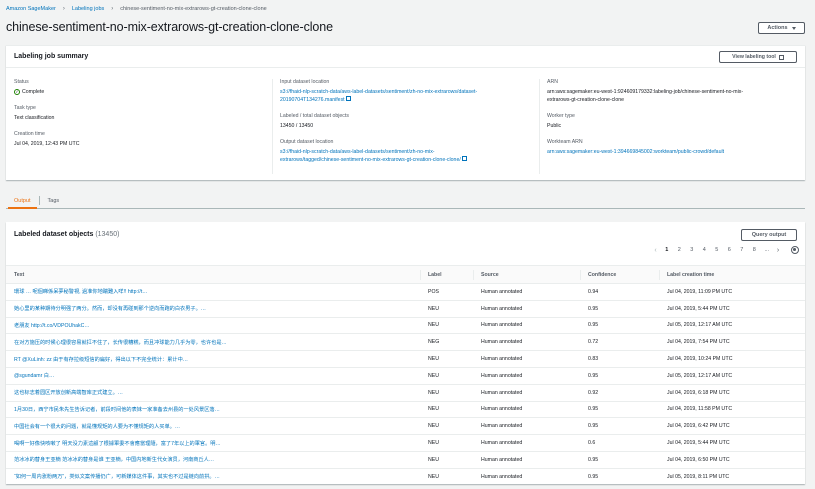 Image resolution: width=815 pixels, height=489 pixels. I want to click on check-circle-icon: ✓, so click(17, 92).